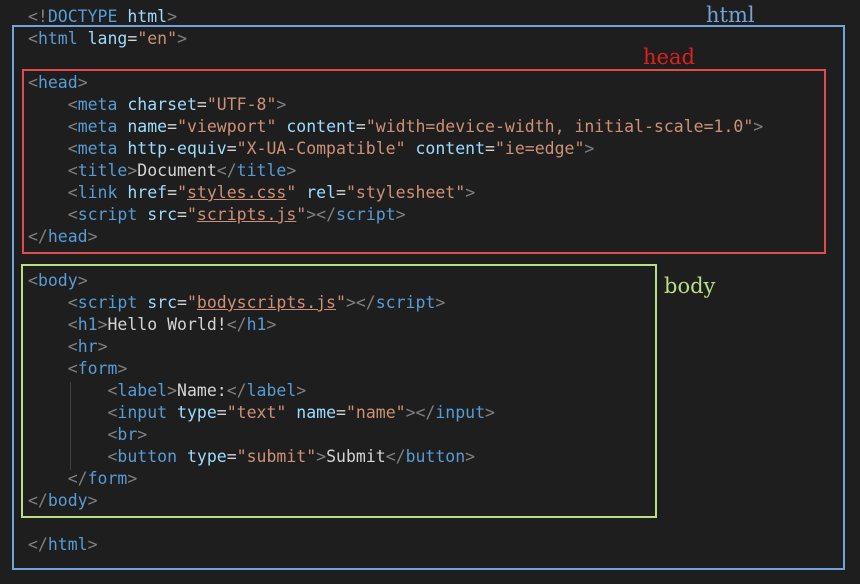 Image resolution: width=860 pixels, height=584 pixels. I want to click on body-region-label: body, so click(690, 286).